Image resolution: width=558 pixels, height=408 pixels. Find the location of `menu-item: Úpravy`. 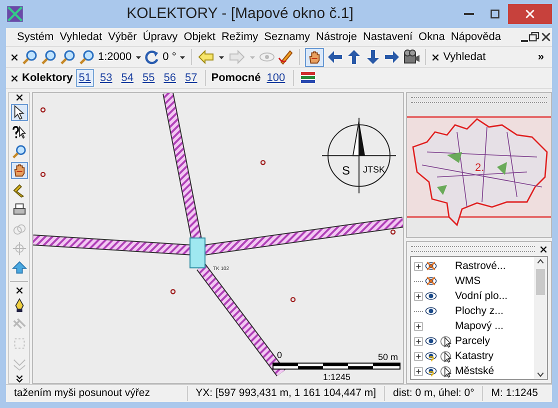

menu-item: Úpravy is located at coordinates (160, 37).